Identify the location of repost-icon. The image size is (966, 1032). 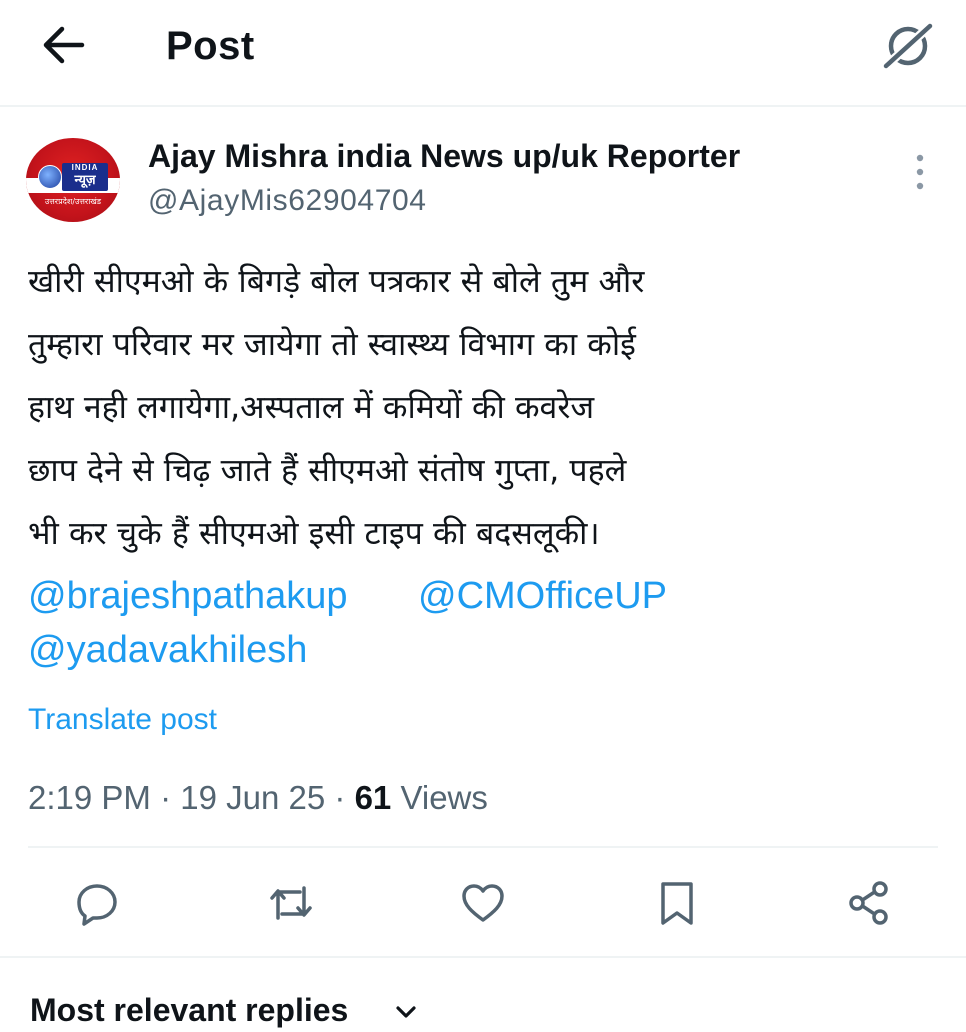
(291, 903).